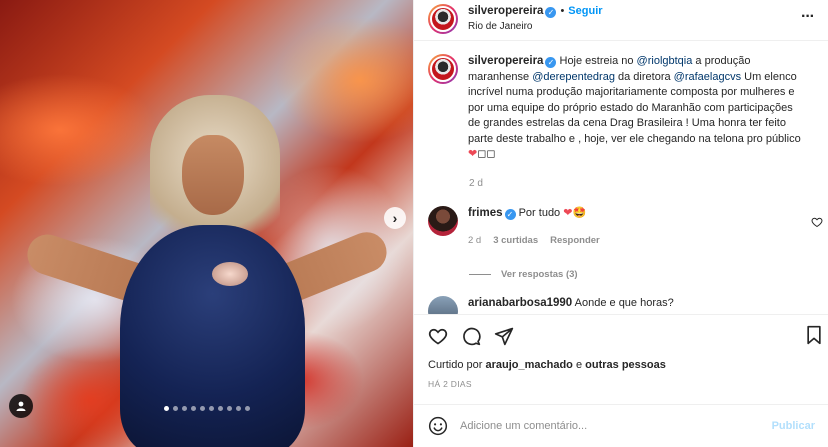  Describe the element at coordinates (474, 240) in the screenshot. I see `comment-time: 2 d` at that location.